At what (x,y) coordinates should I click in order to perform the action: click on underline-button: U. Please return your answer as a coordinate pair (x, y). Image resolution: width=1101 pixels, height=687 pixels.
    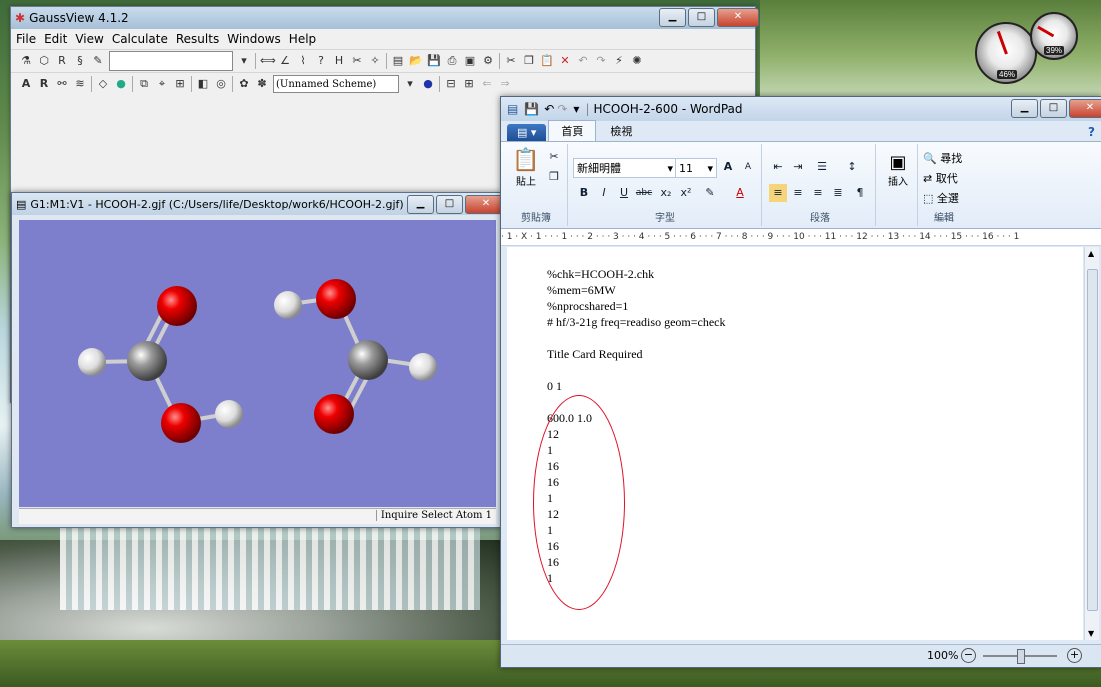
    Looking at the image, I should click on (624, 193).